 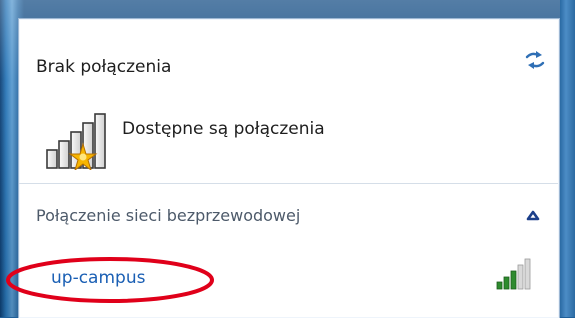 I want to click on chevron-up-icon, so click(x=533, y=215).